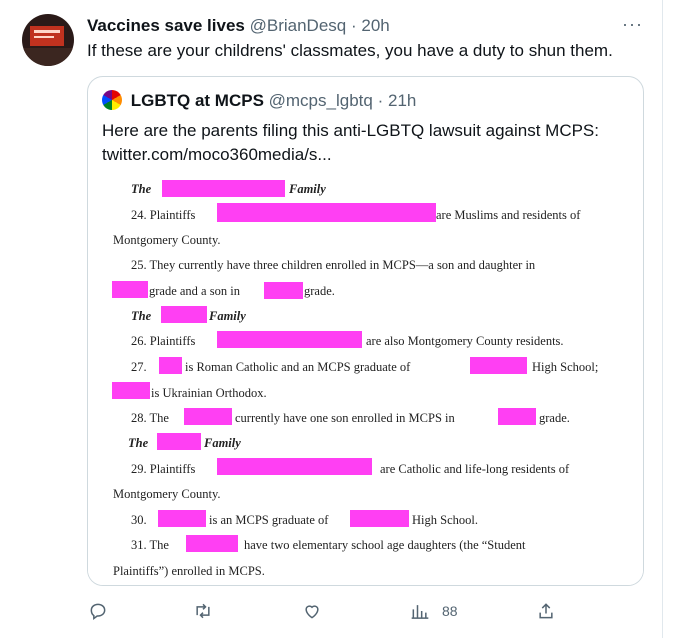 This screenshot has height=638, width=675. What do you see at coordinates (150, 418) in the screenshot?
I see `doc-text: 28. The` at bounding box center [150, 418].